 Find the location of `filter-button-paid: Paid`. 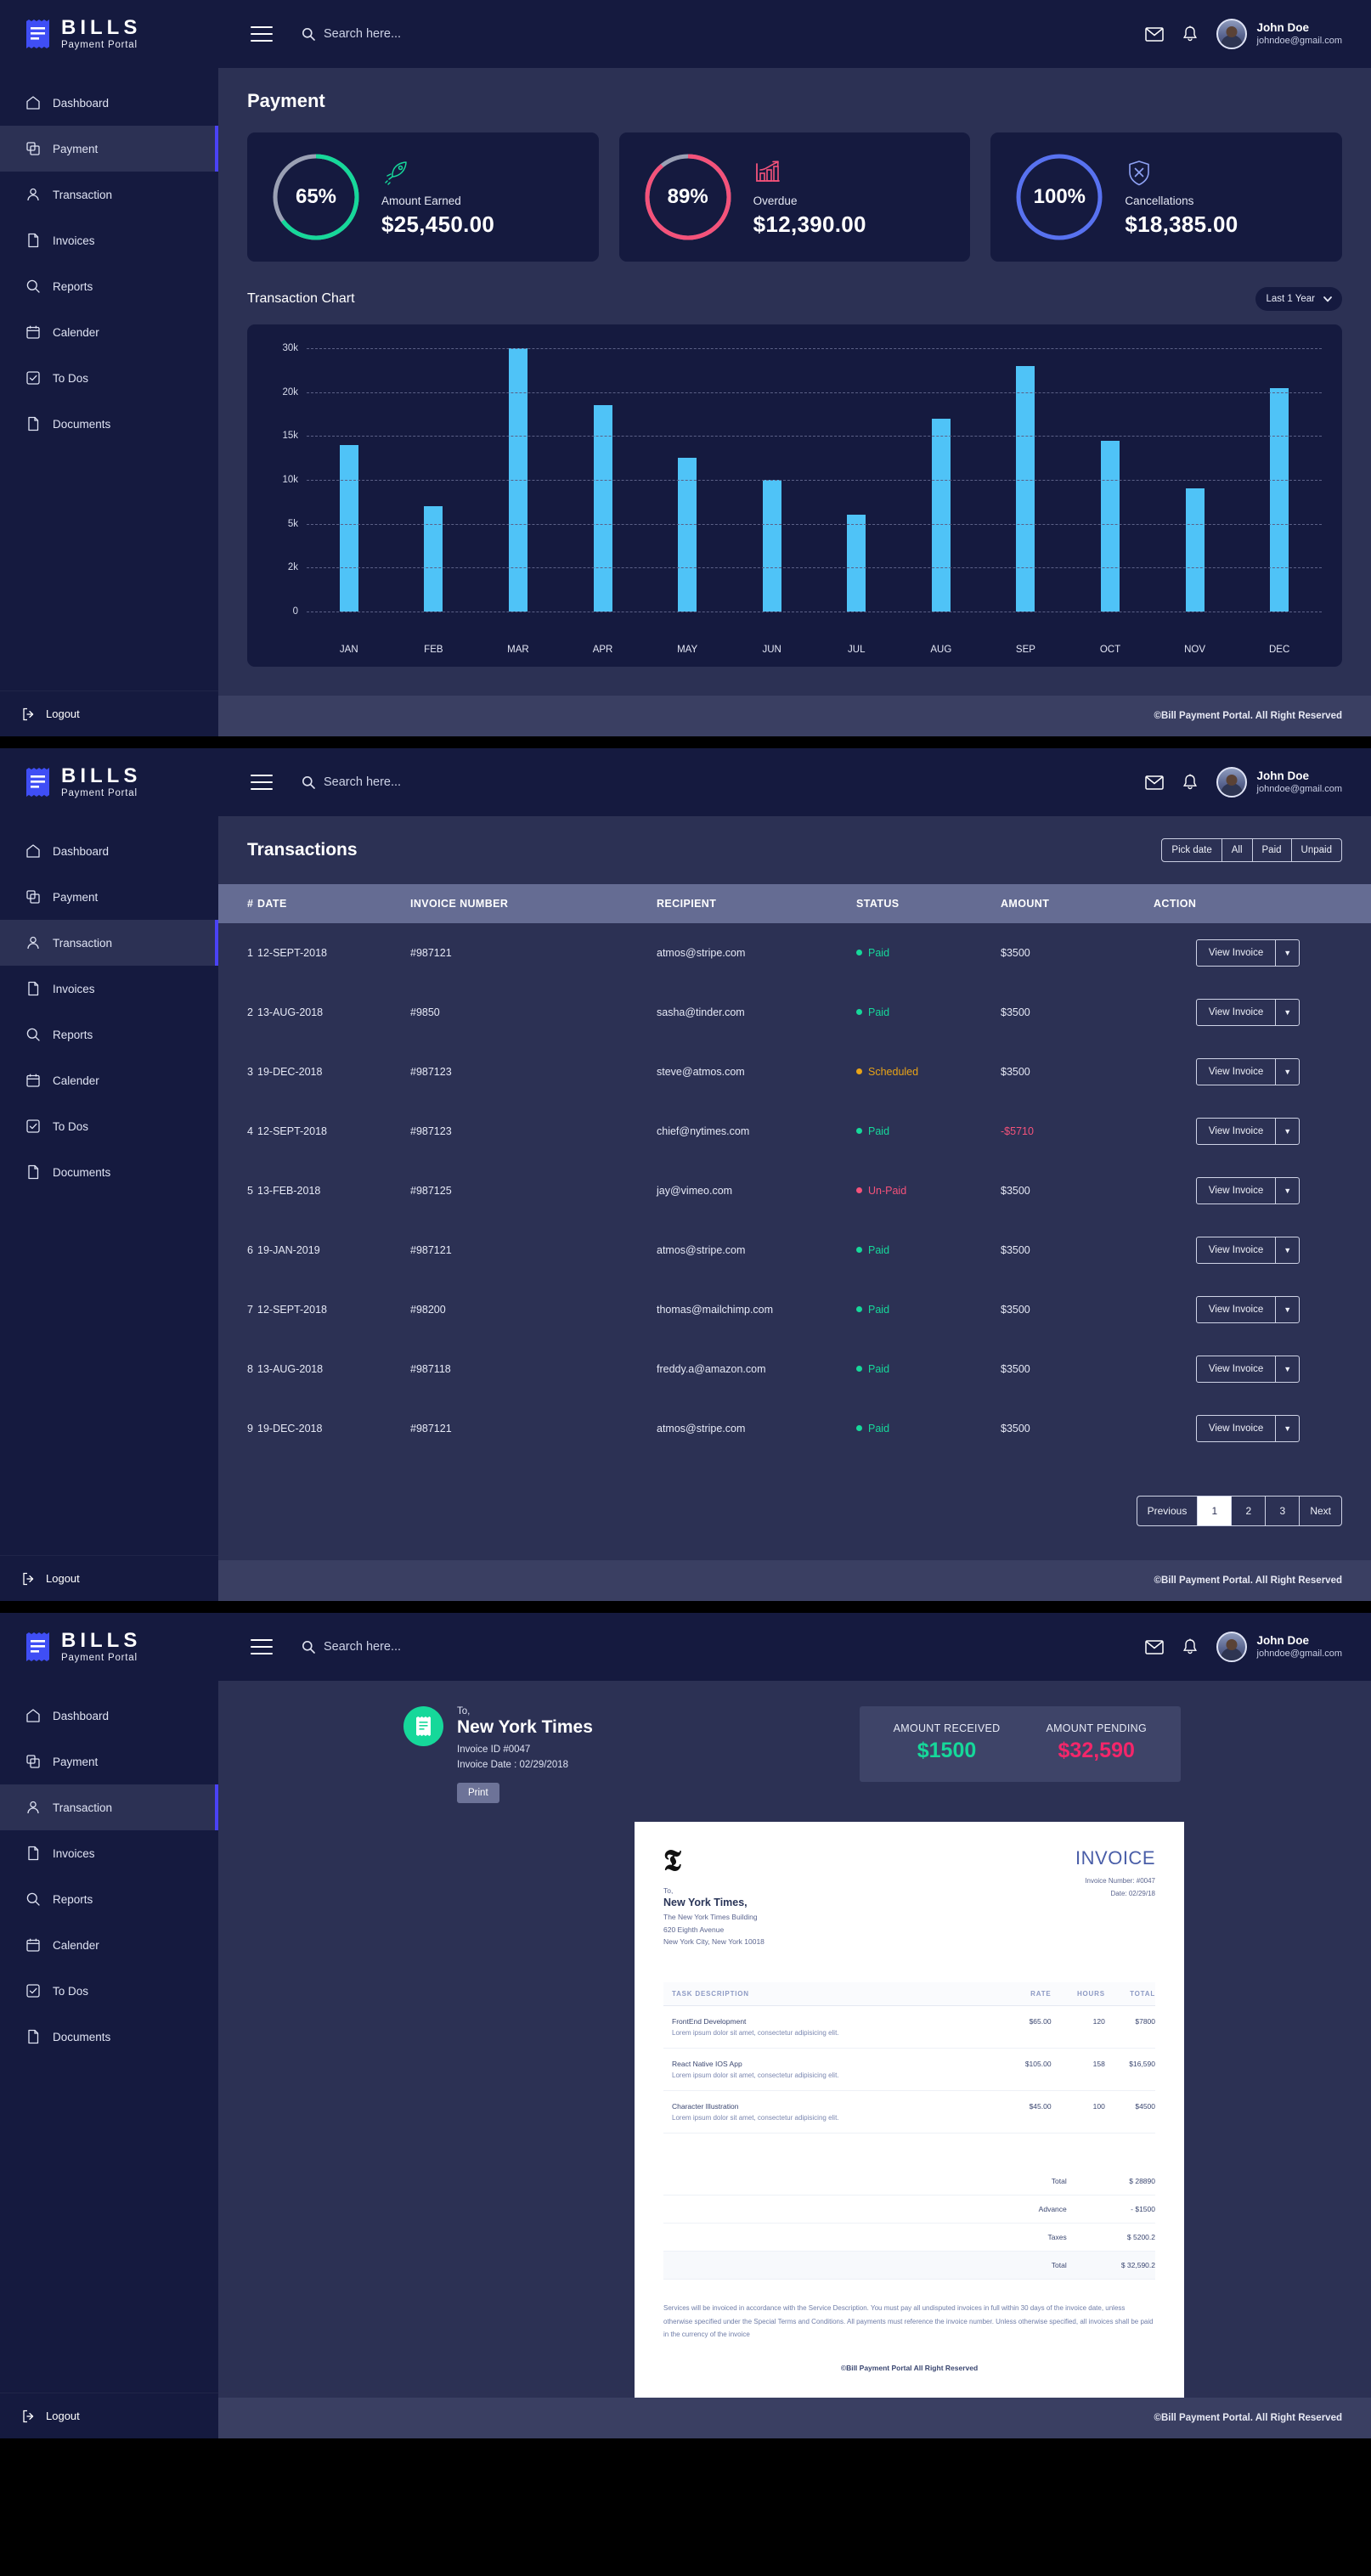

filter-button-paid: Paid is located at coordinates (1271, 850).